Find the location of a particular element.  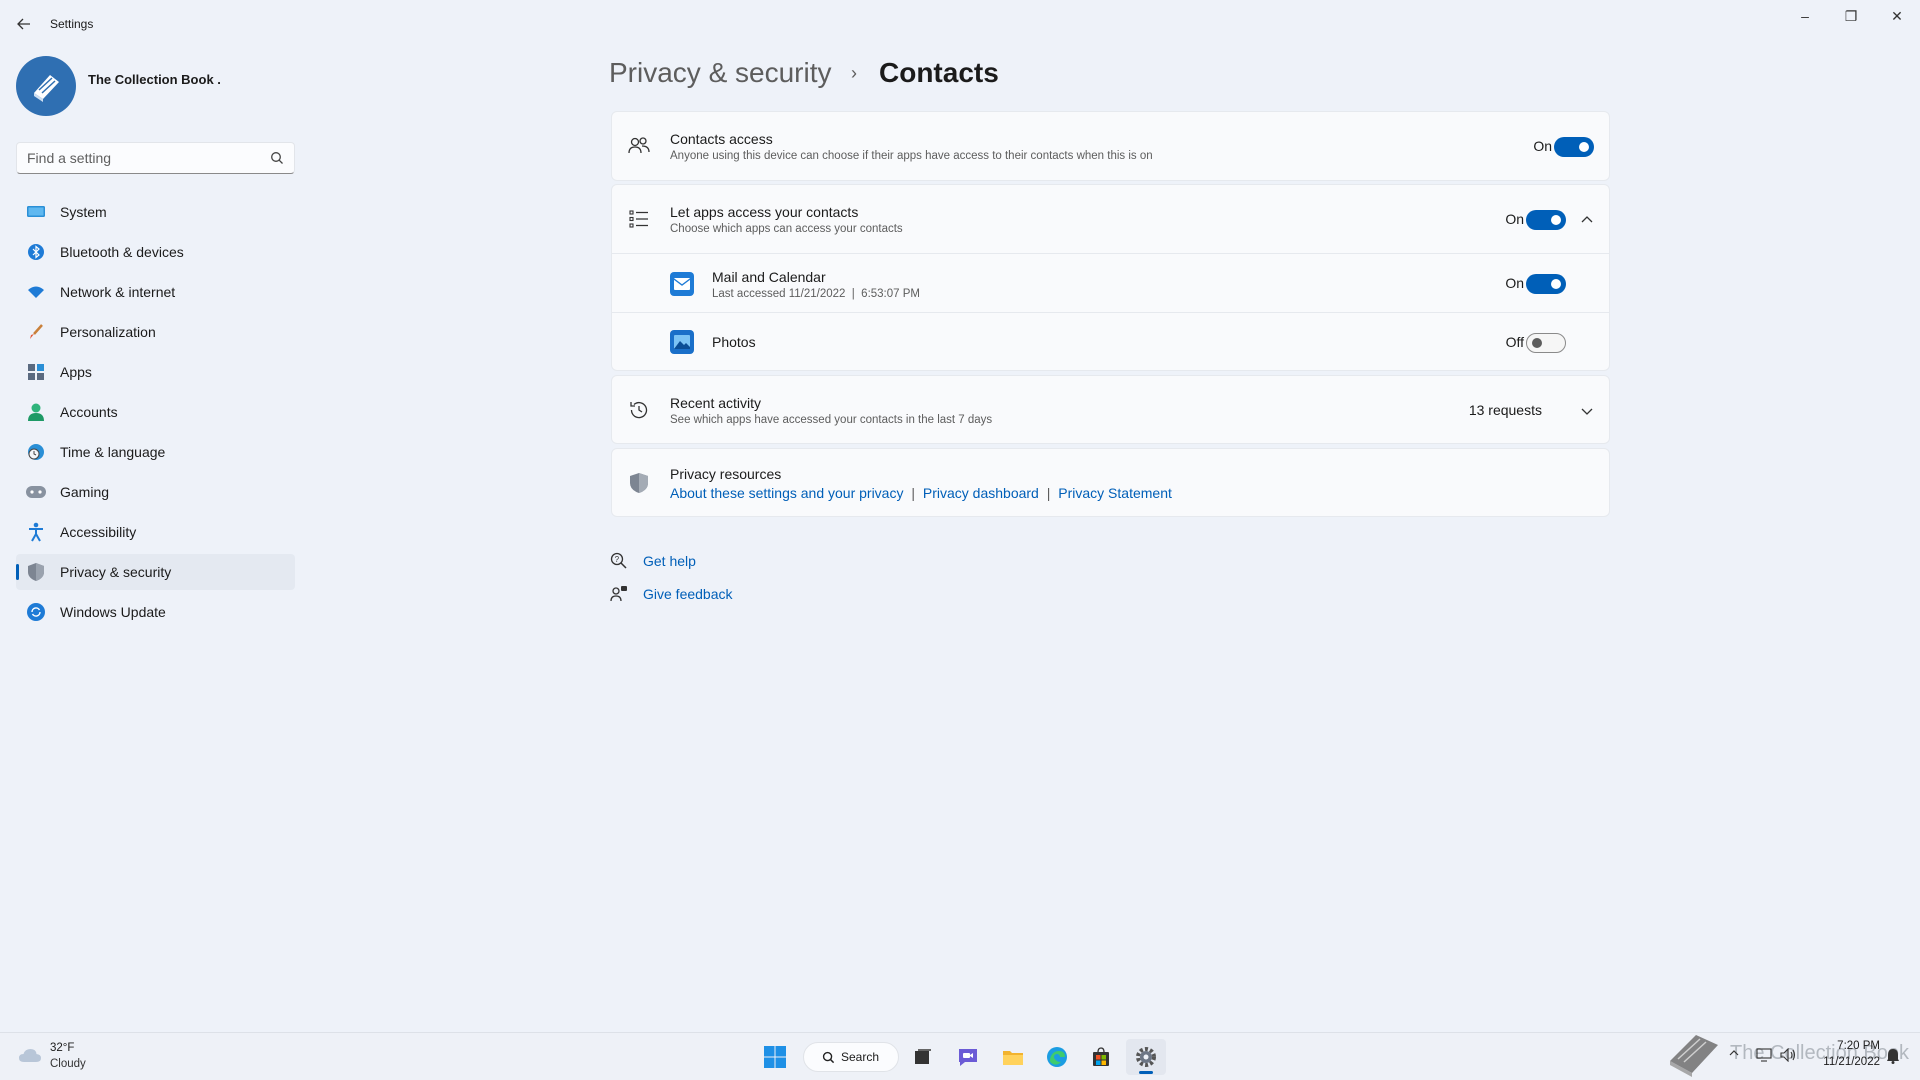

chat-button is located at coordinates (968, 1057).